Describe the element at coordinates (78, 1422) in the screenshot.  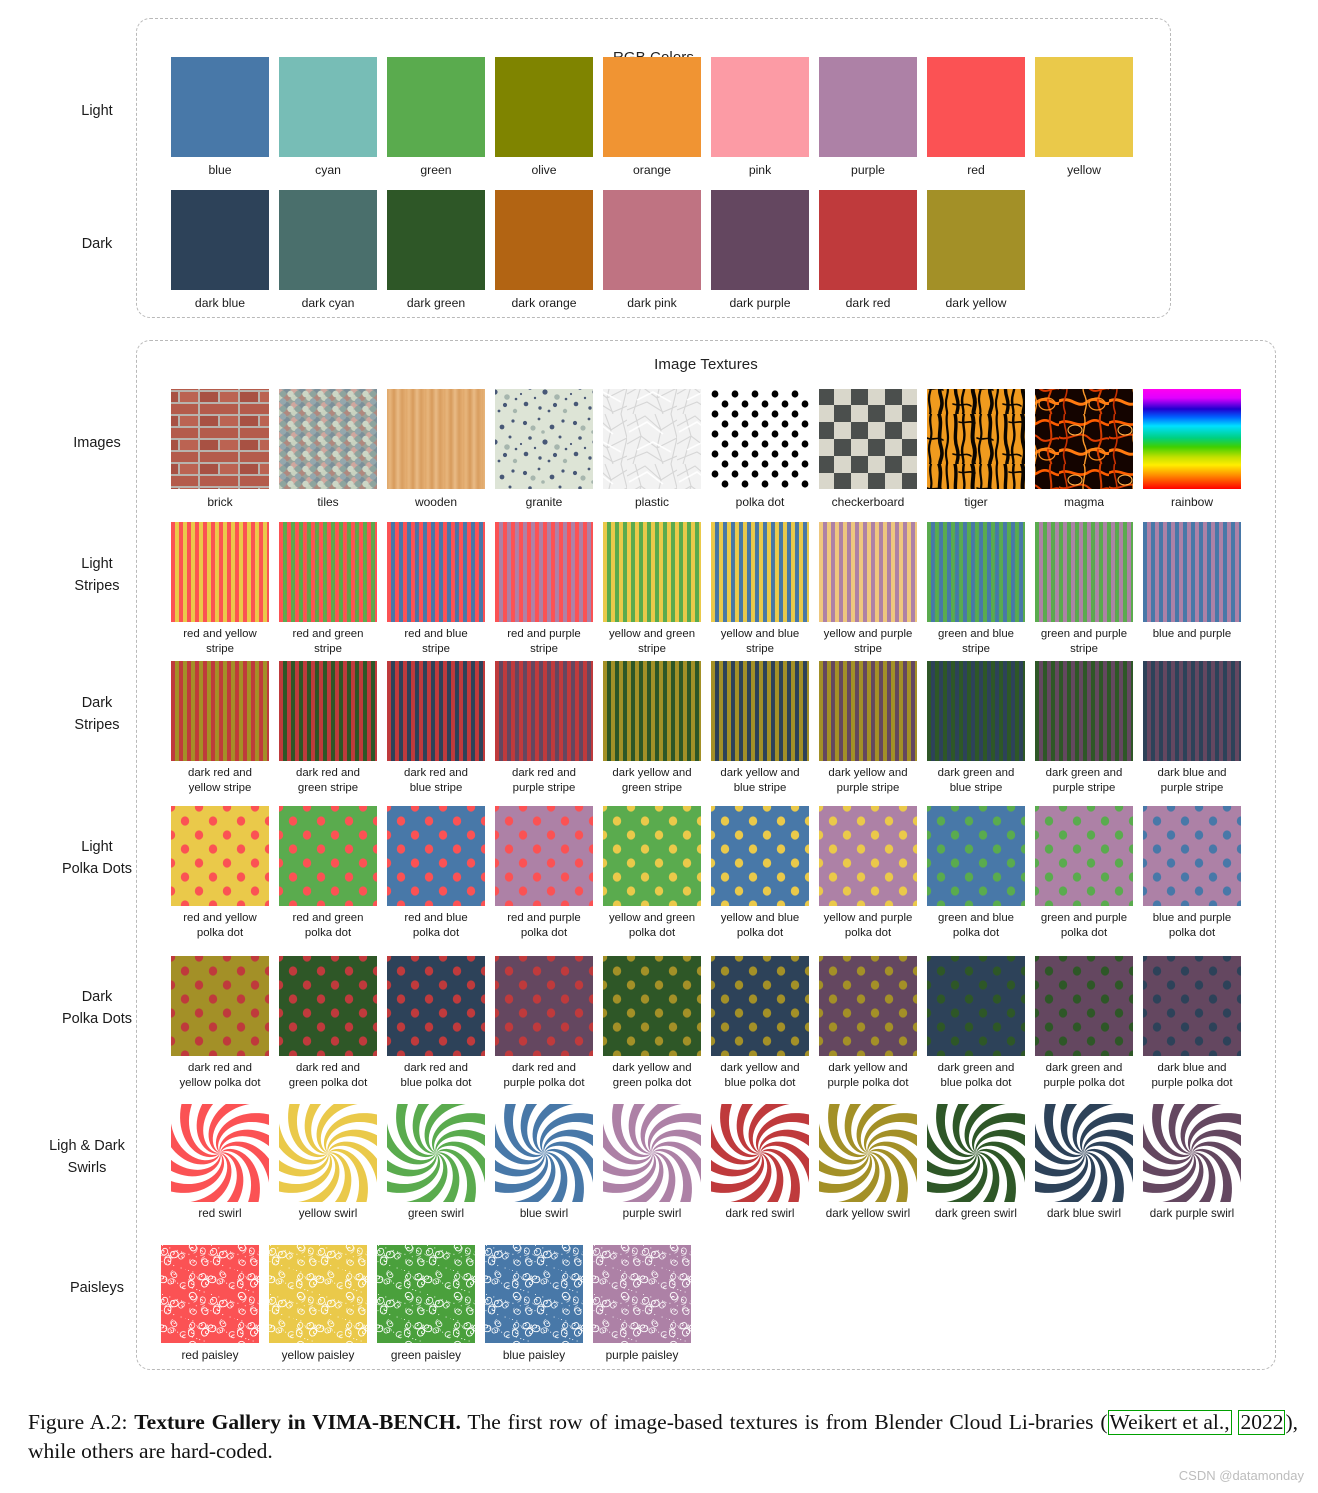
I see `figure-label: Figure A.2:` at that location.